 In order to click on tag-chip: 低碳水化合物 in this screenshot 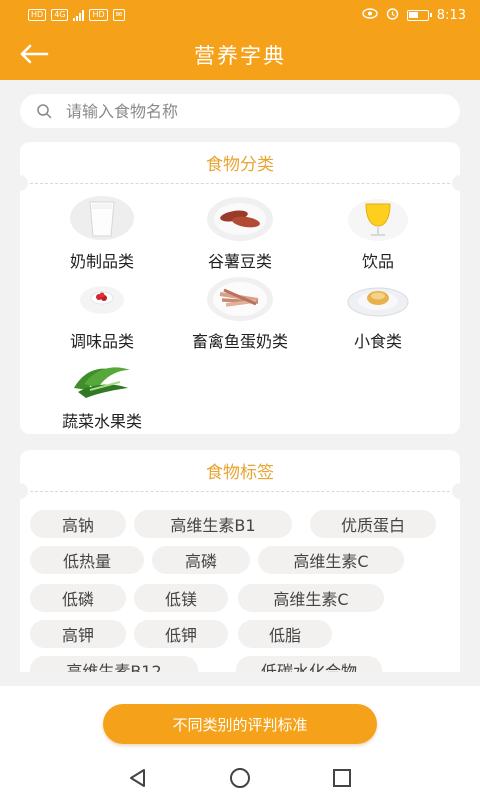, I will do `click(309, 664)`.